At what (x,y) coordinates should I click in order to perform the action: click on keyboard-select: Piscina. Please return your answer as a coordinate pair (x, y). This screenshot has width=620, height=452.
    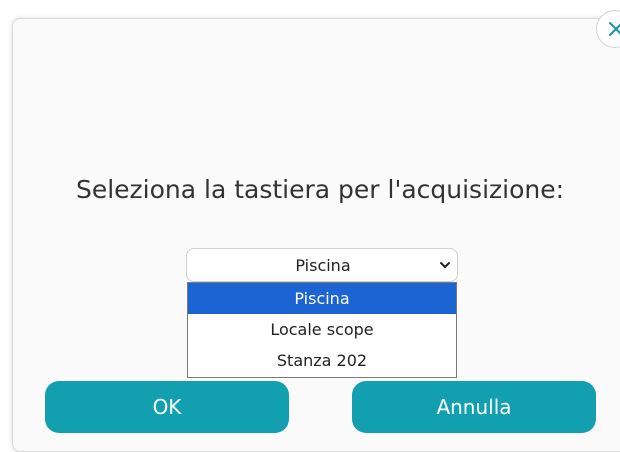
    Looking at the image, I should click on (322, 265).